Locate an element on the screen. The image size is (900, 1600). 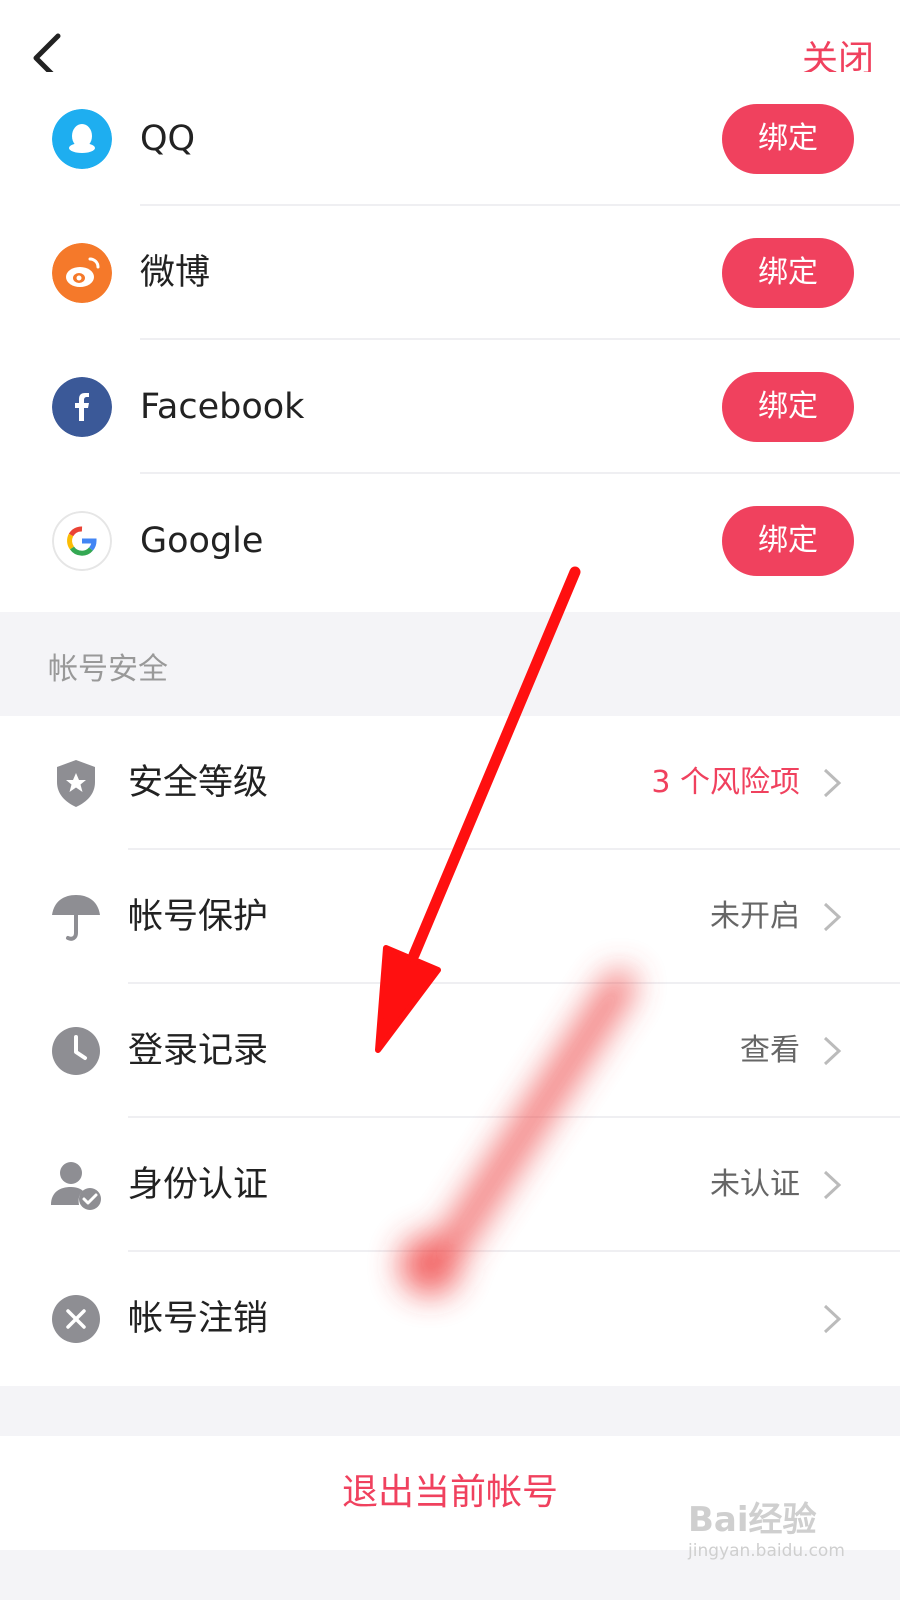
cancel-circle-icon is located at coordinates (76, 1319).